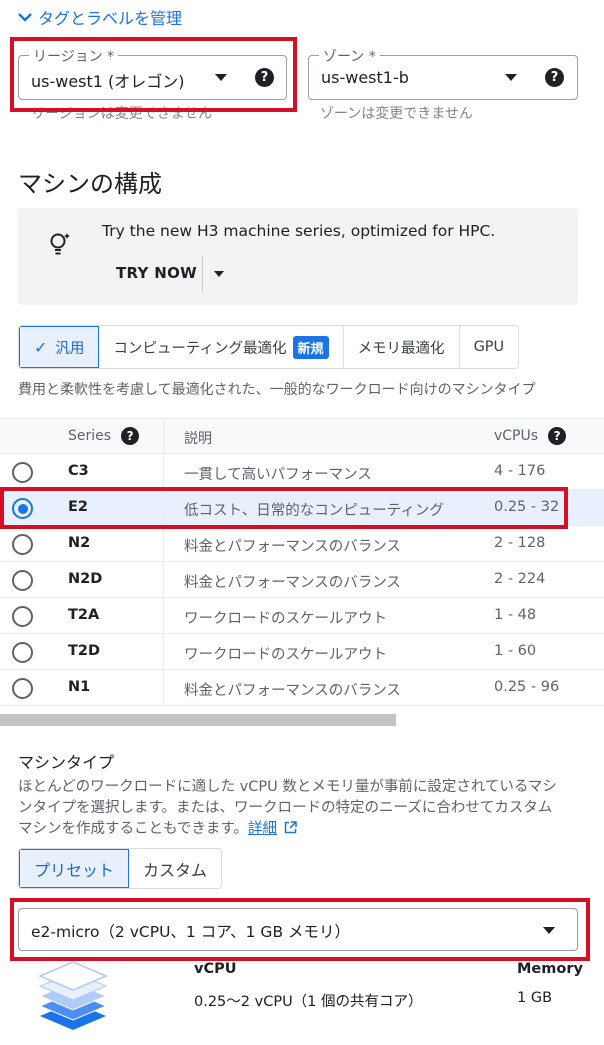 The image size is (604, 1045). I want to click on family-description: 費用と柔軟性を考慮して最適化された、一般的なワークロード向けのマシンタイプ, so click(277, 390).